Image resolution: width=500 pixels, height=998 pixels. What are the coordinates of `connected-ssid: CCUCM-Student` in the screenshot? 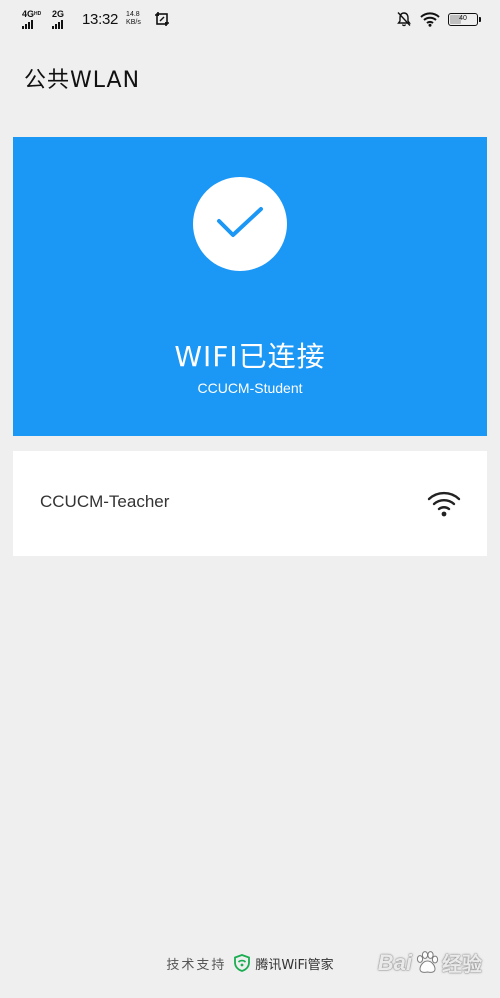 It's located at (250, 388).